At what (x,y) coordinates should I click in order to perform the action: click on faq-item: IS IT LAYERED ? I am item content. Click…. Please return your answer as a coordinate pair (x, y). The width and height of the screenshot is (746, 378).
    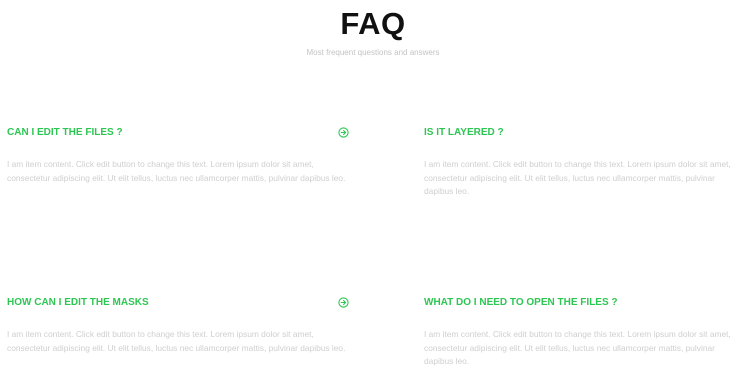
    Looking at the image, I should click on (585, 161).